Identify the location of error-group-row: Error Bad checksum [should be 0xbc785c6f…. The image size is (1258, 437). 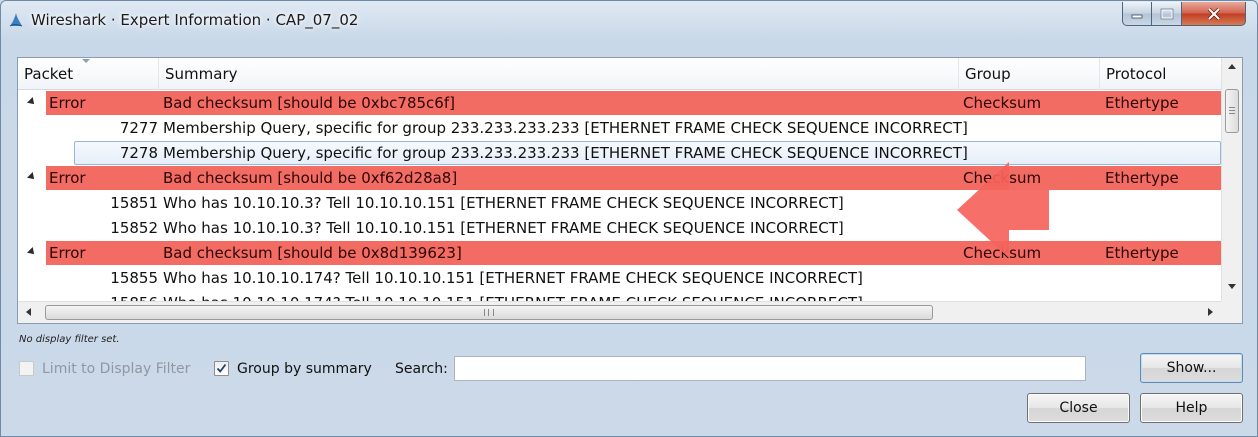
(619, 103).